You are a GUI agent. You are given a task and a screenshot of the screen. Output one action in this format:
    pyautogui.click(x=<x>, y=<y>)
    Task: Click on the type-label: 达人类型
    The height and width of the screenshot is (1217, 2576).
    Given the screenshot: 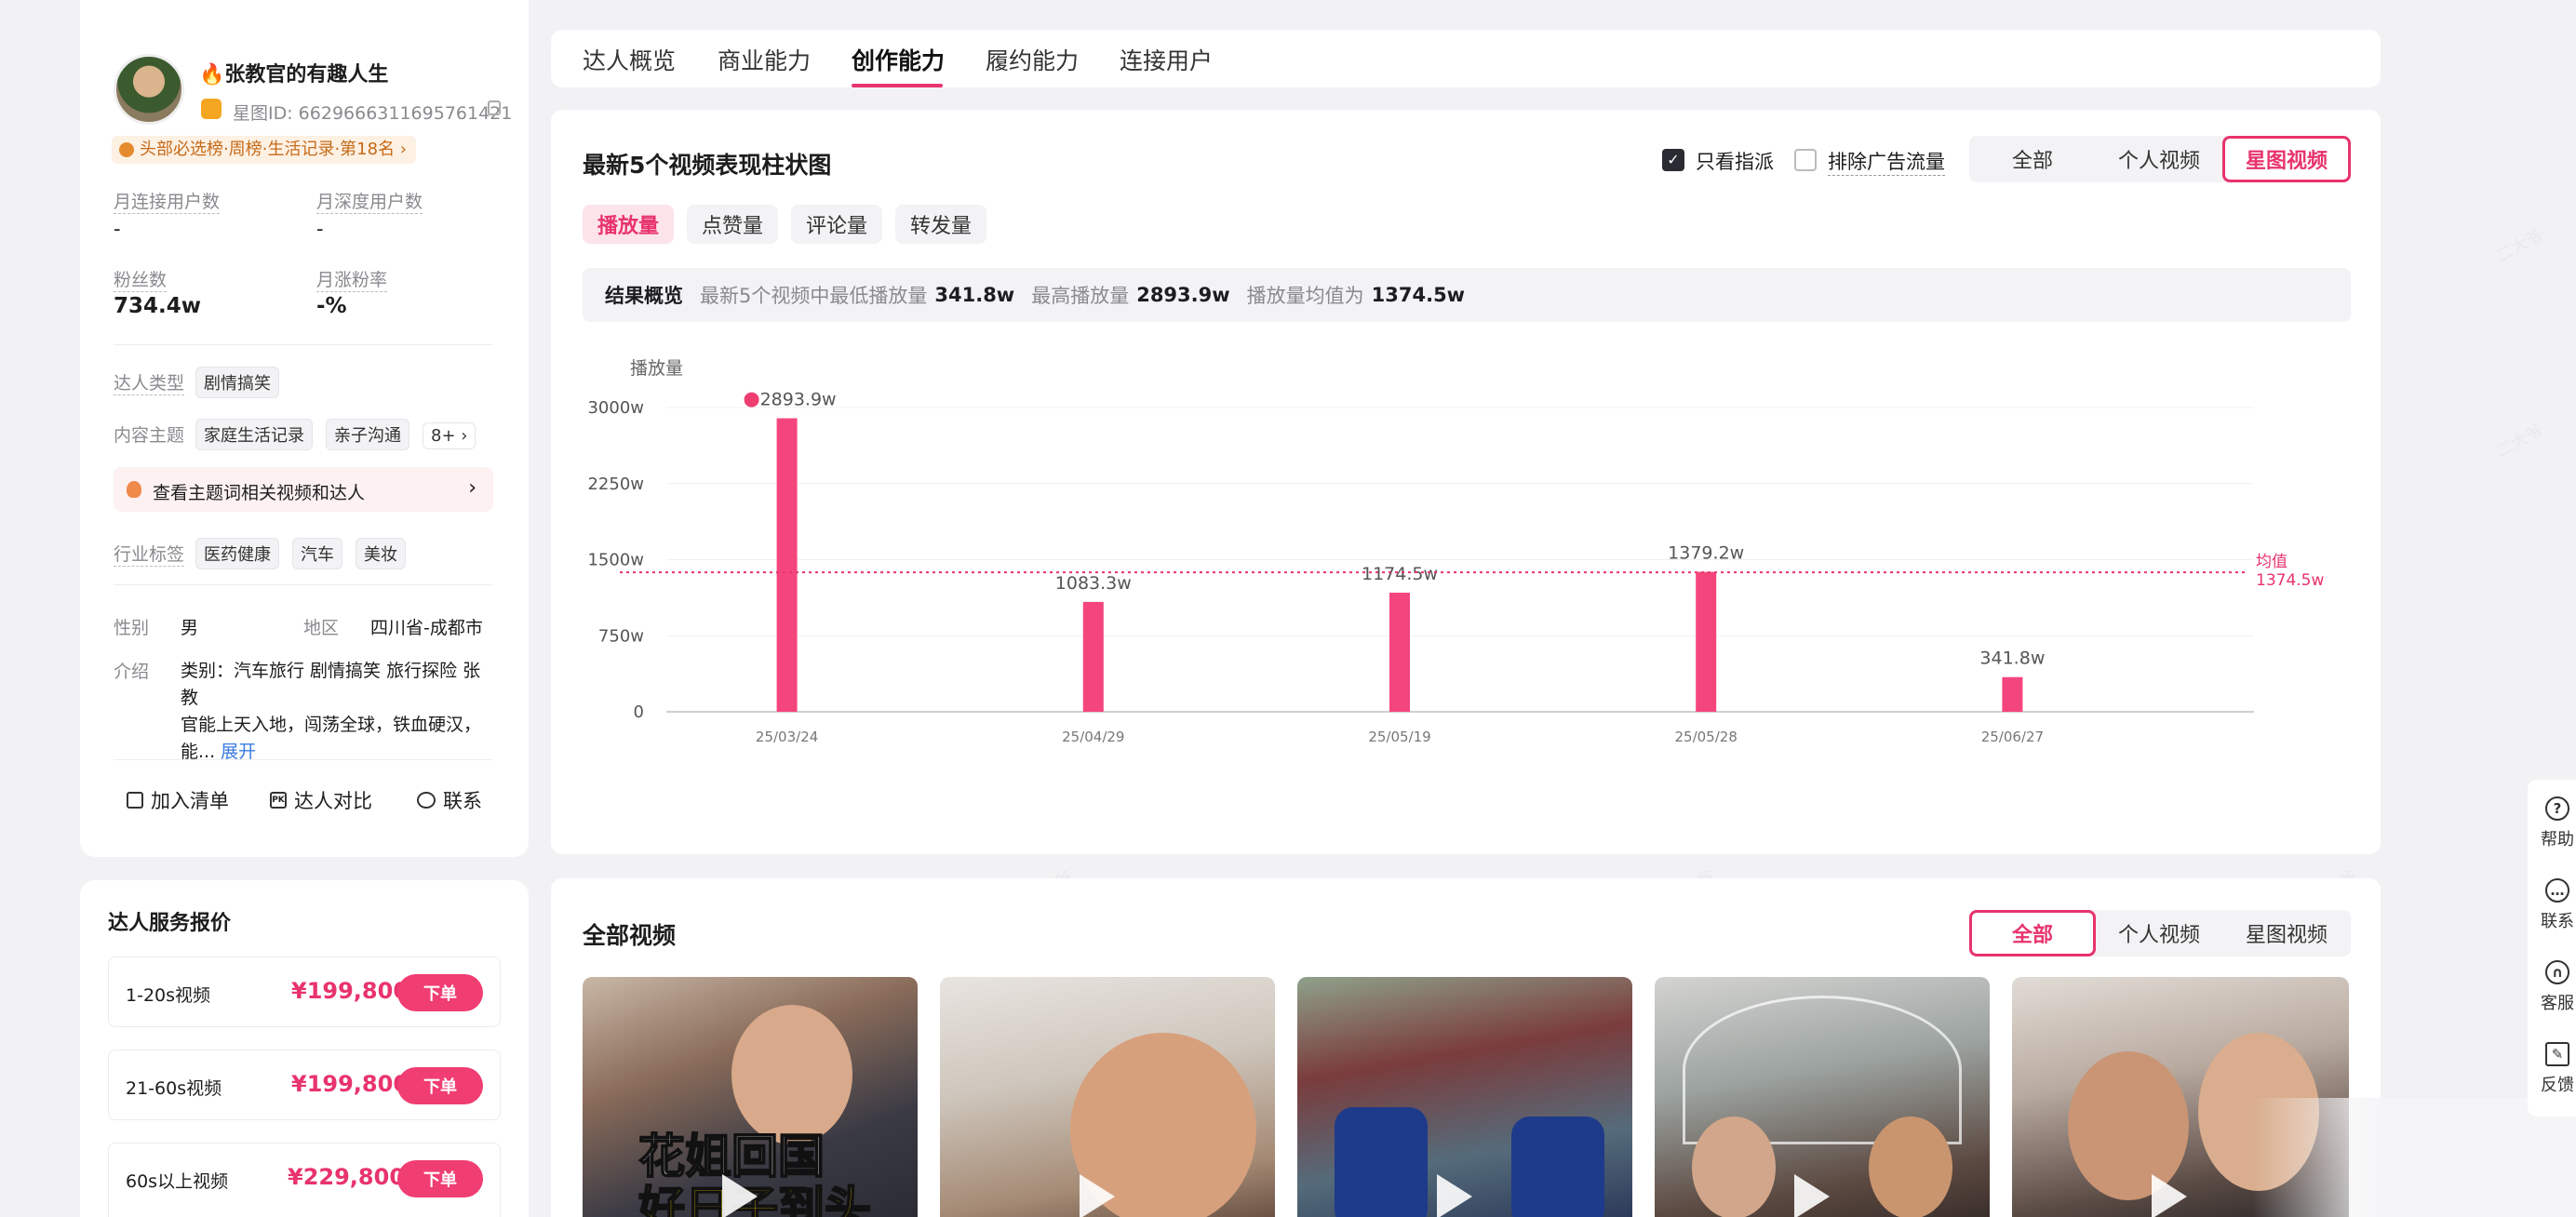 What is the action you would take?
    pyautogui.click(x=149, y=382)
    